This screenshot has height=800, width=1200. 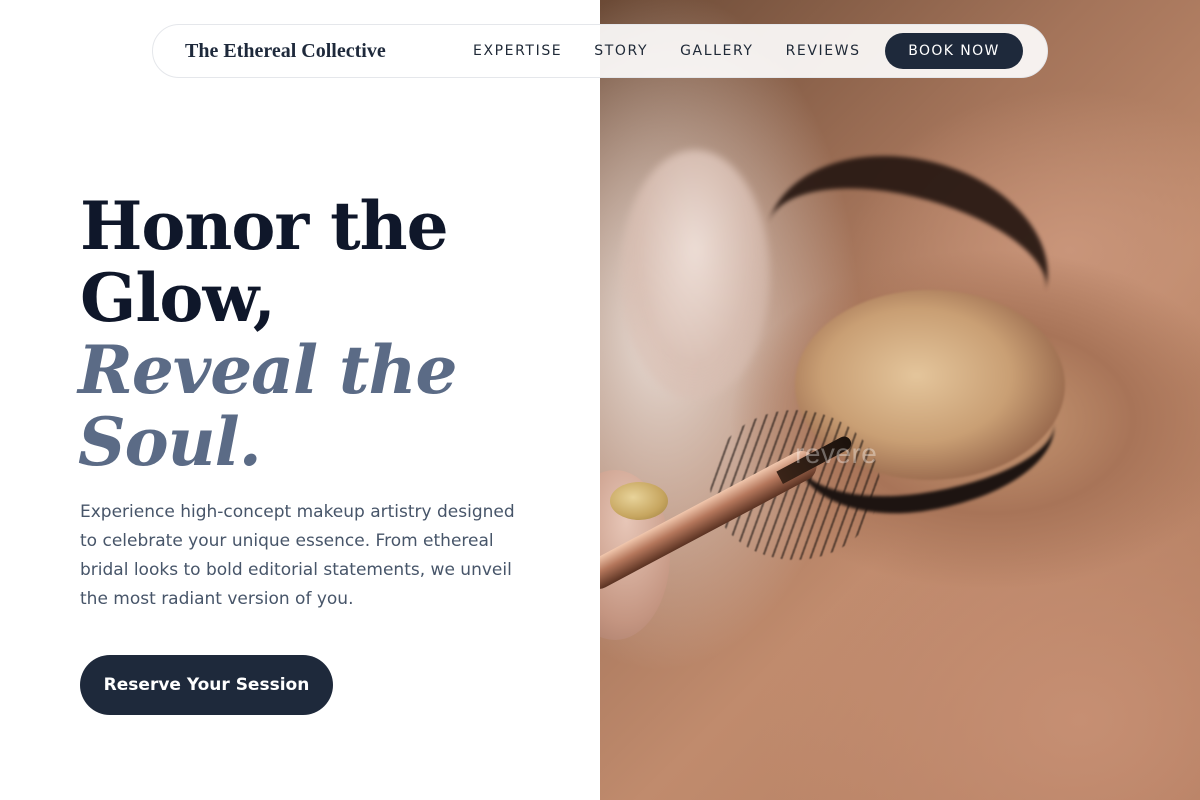 What do you see at coordinates (267, 370) in the screenshot?
I see `accent-line-1: Reveal the` at bounding box center [267, 370].